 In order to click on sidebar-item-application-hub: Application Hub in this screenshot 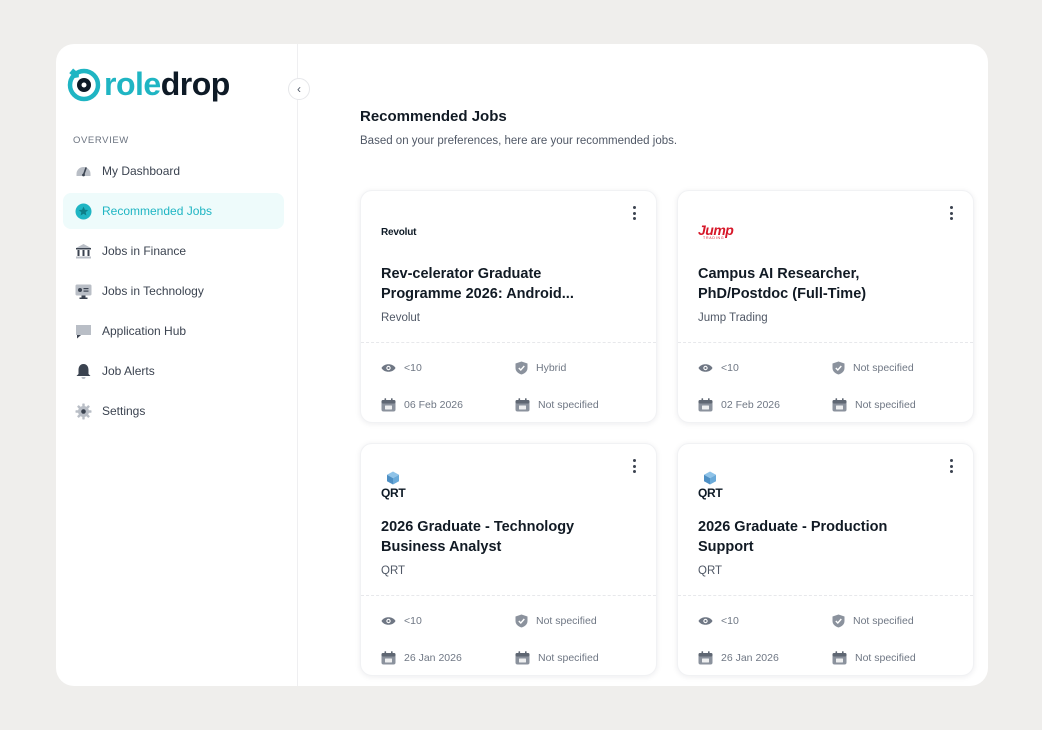, I will do `click(173, 331)`.